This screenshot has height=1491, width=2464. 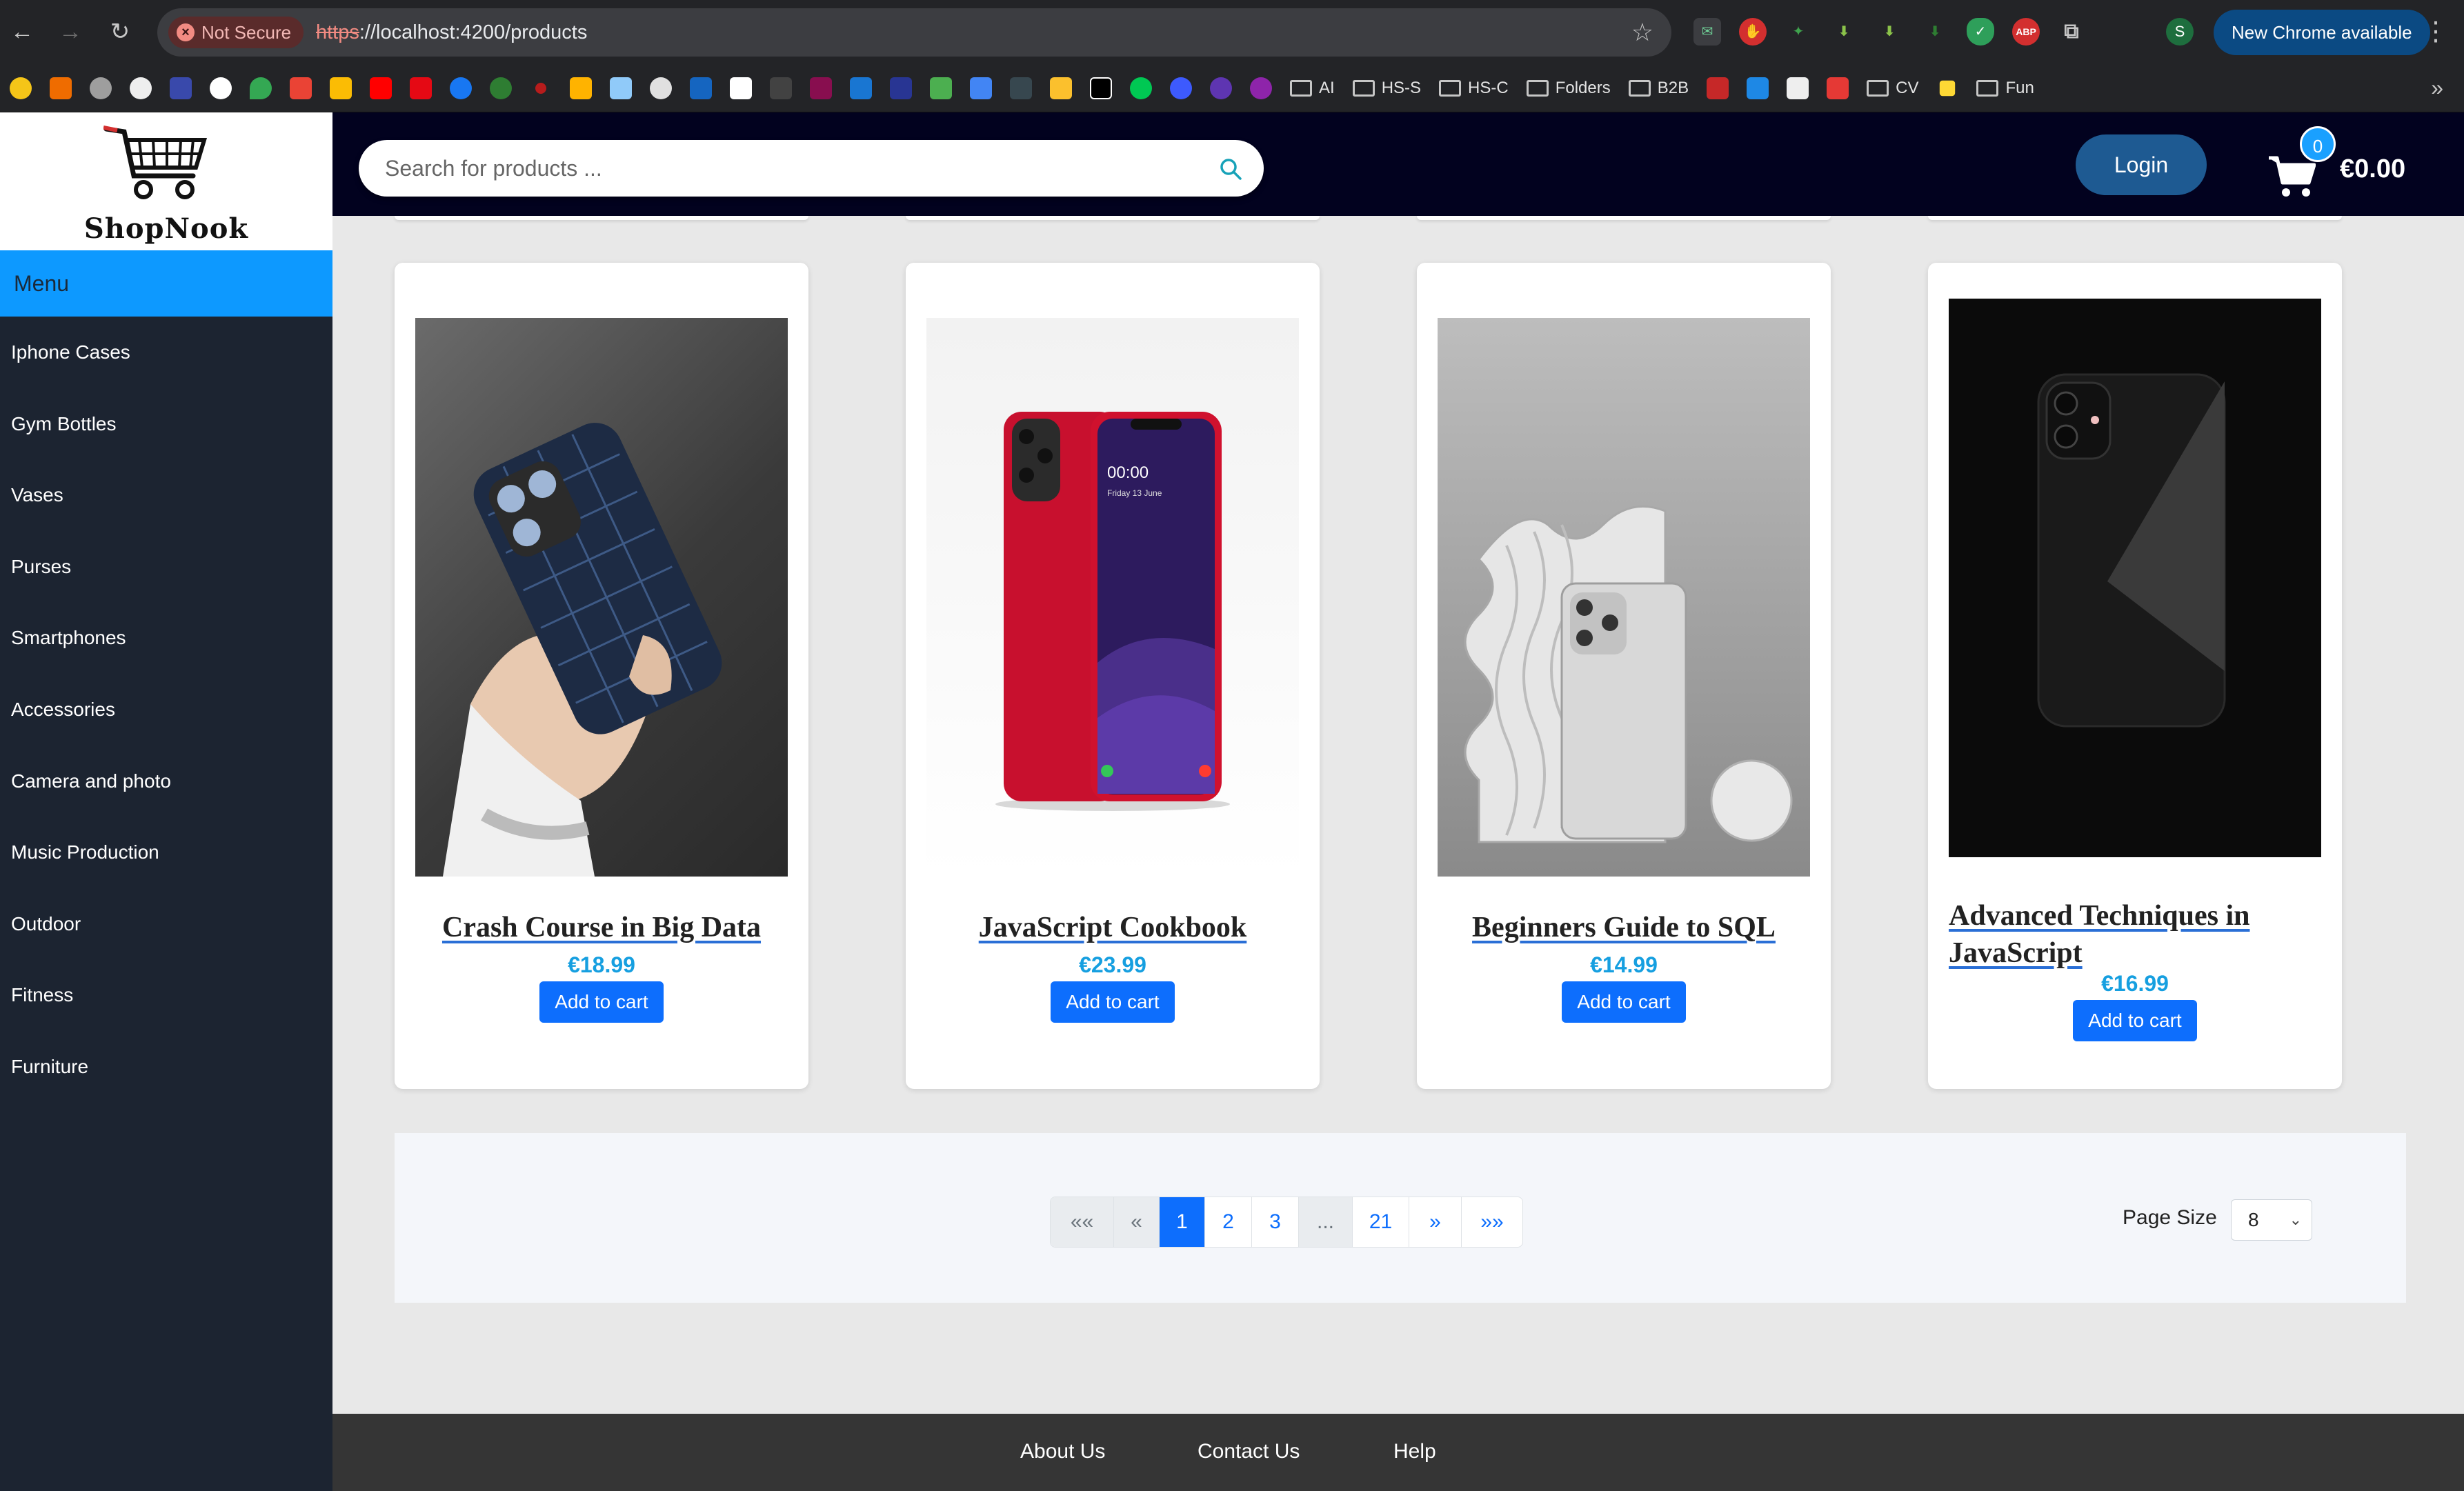 What do you see at coordinates (381, 88) in the screenshot?
I see `youtube-favicon-icon` at bounding box center [381, 88].